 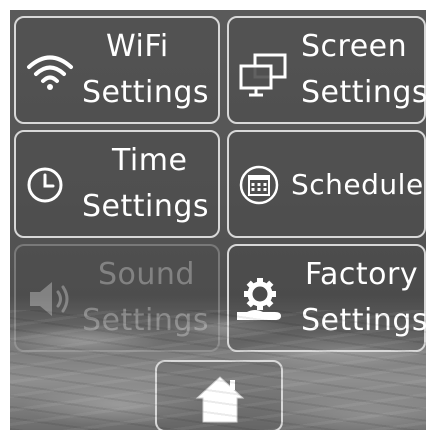 I want to click on wifi-label-line1: WiFi, so click(x=137, y=46).